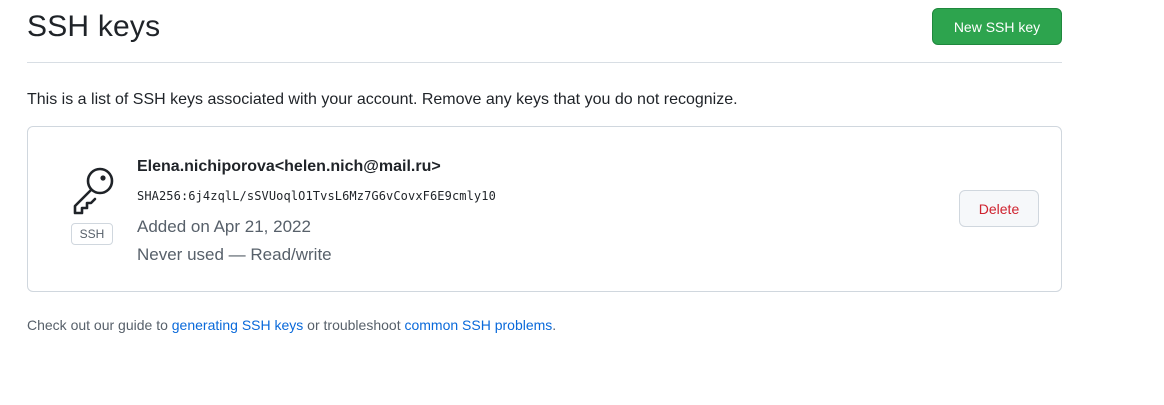 The image size is (1164, 405). I want to click on key-added-date: Added on Apr 21, 2022, so click(224, 226).